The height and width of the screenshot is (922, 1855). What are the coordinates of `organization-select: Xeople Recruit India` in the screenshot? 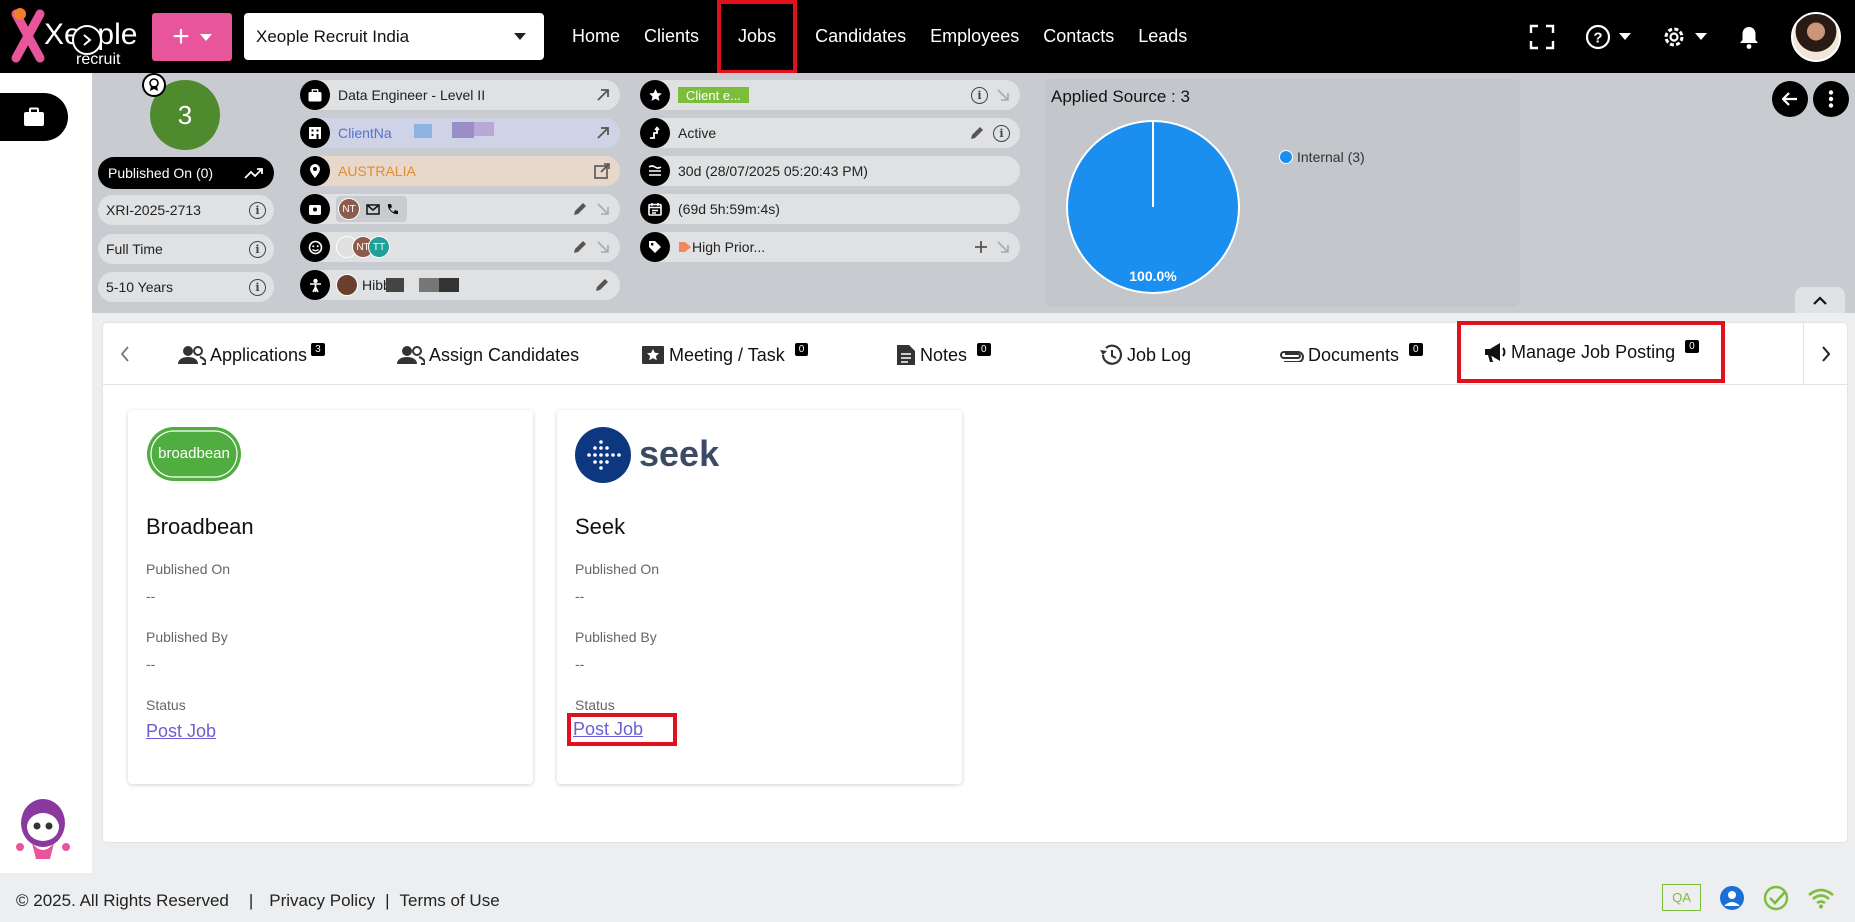 It's located at (394, 36).